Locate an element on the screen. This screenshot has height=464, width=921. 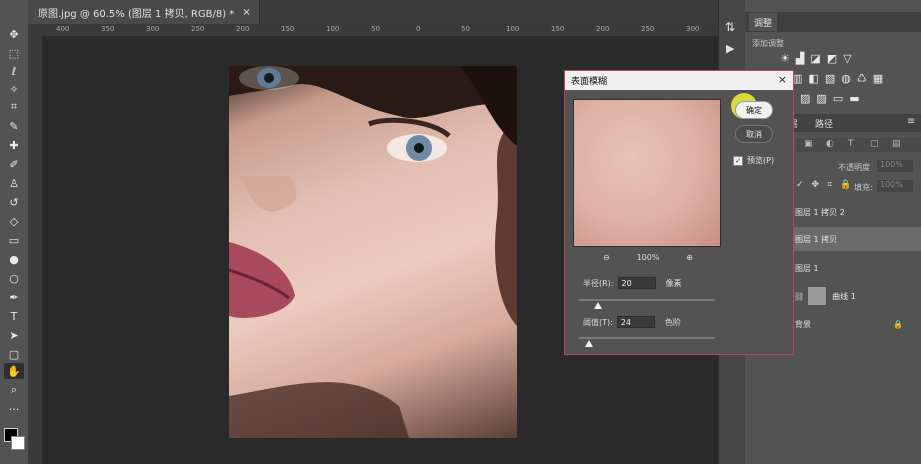
document-tab-bar: 原图.jpg @ 60.5% (图层 1 拷贝, RGB/8) * × is located at coordinates (373, 12).